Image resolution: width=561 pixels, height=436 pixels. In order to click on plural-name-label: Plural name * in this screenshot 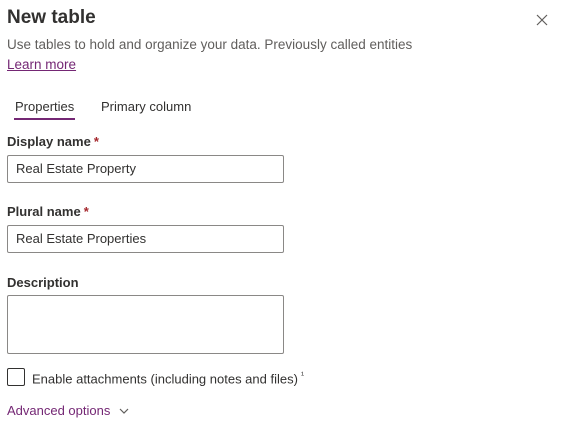, I will do `click(48, 211)`.